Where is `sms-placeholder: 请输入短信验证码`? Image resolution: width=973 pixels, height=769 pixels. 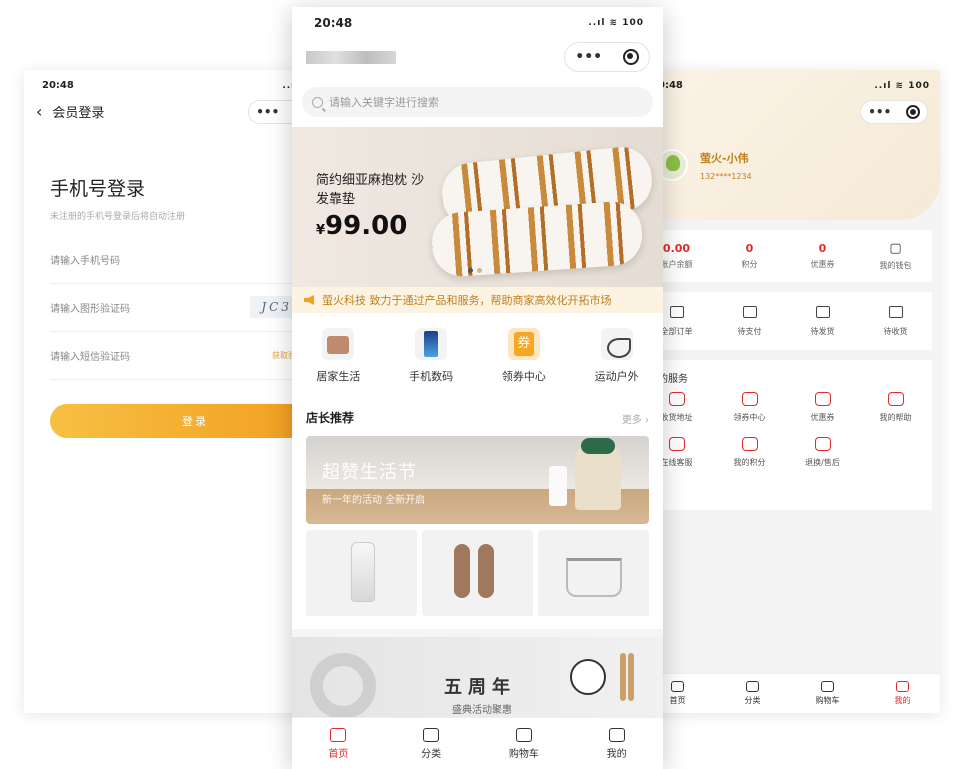 sms-placeholder: 请输入短信验证码 is located at coordinates (90, 357).